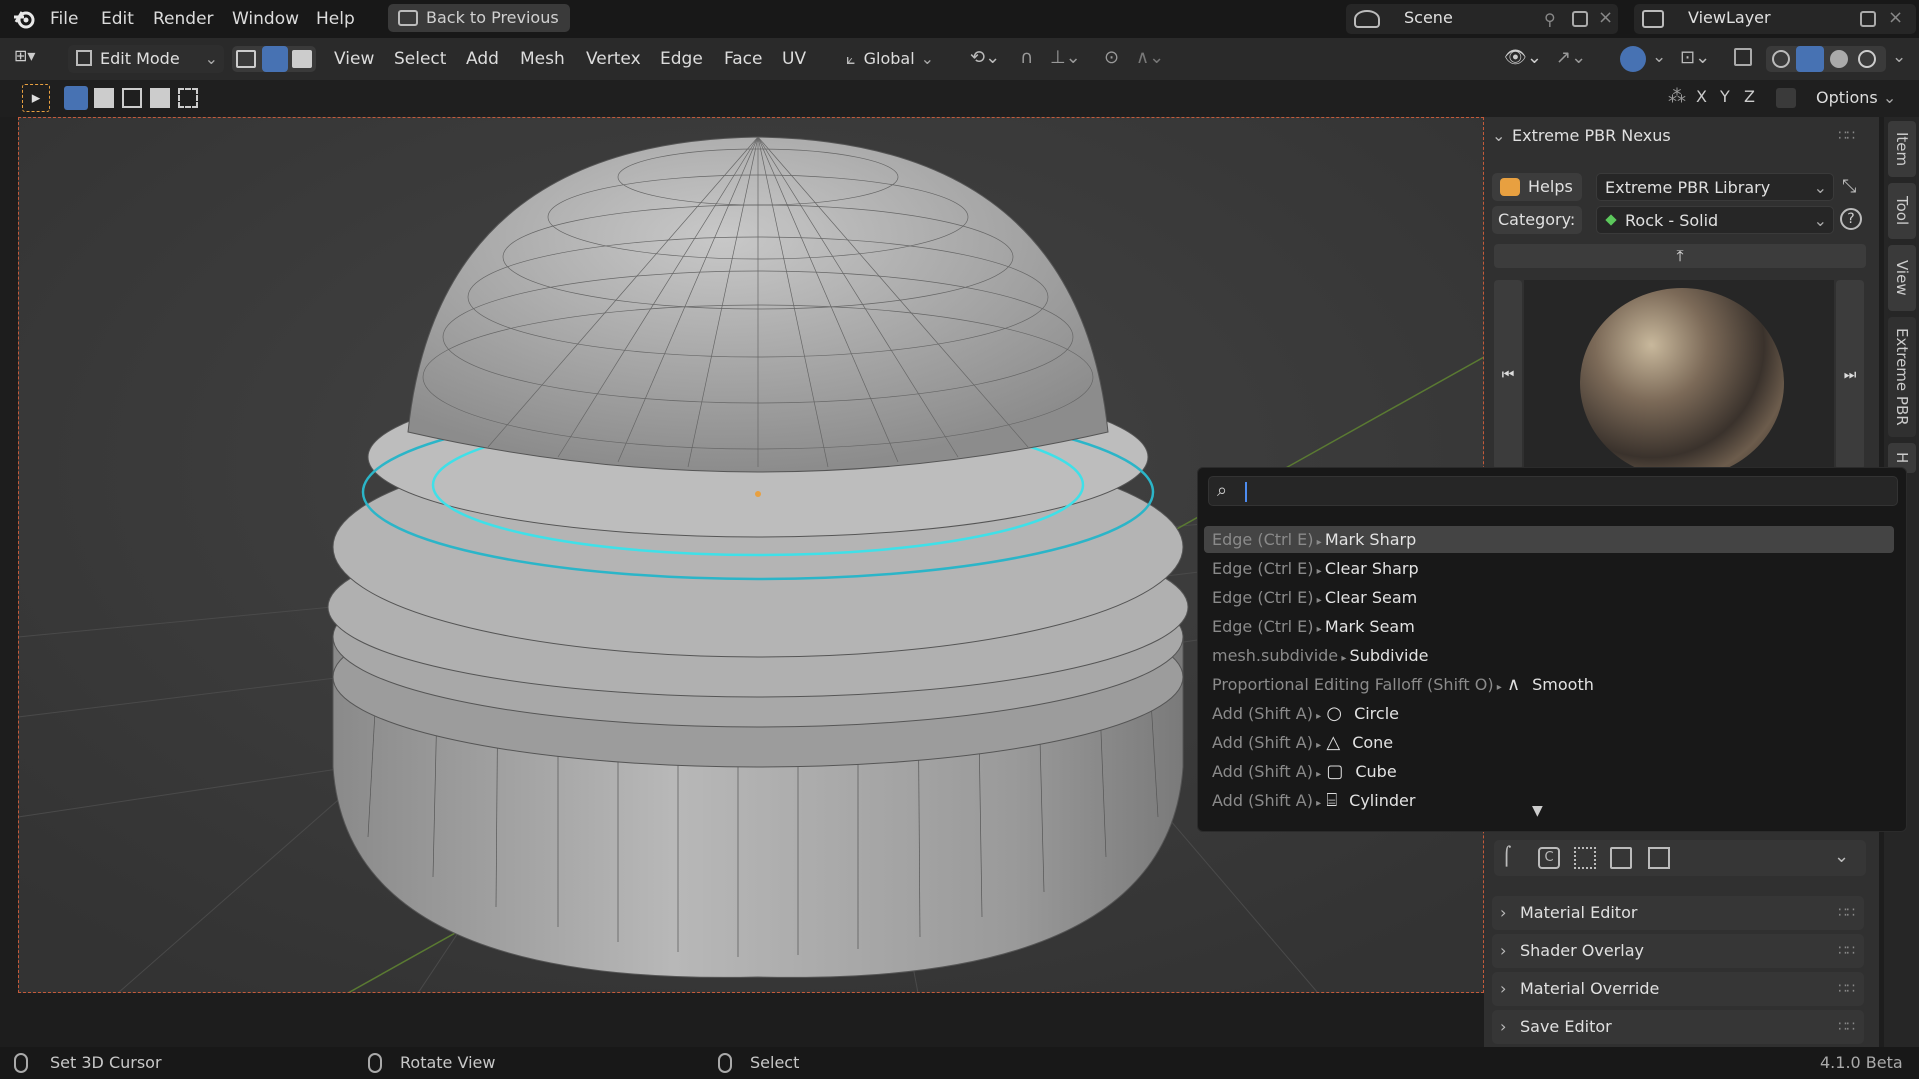 The image size is (1919, 1079). I want to click on next-material-button: ⏭, so click(1850, 375).